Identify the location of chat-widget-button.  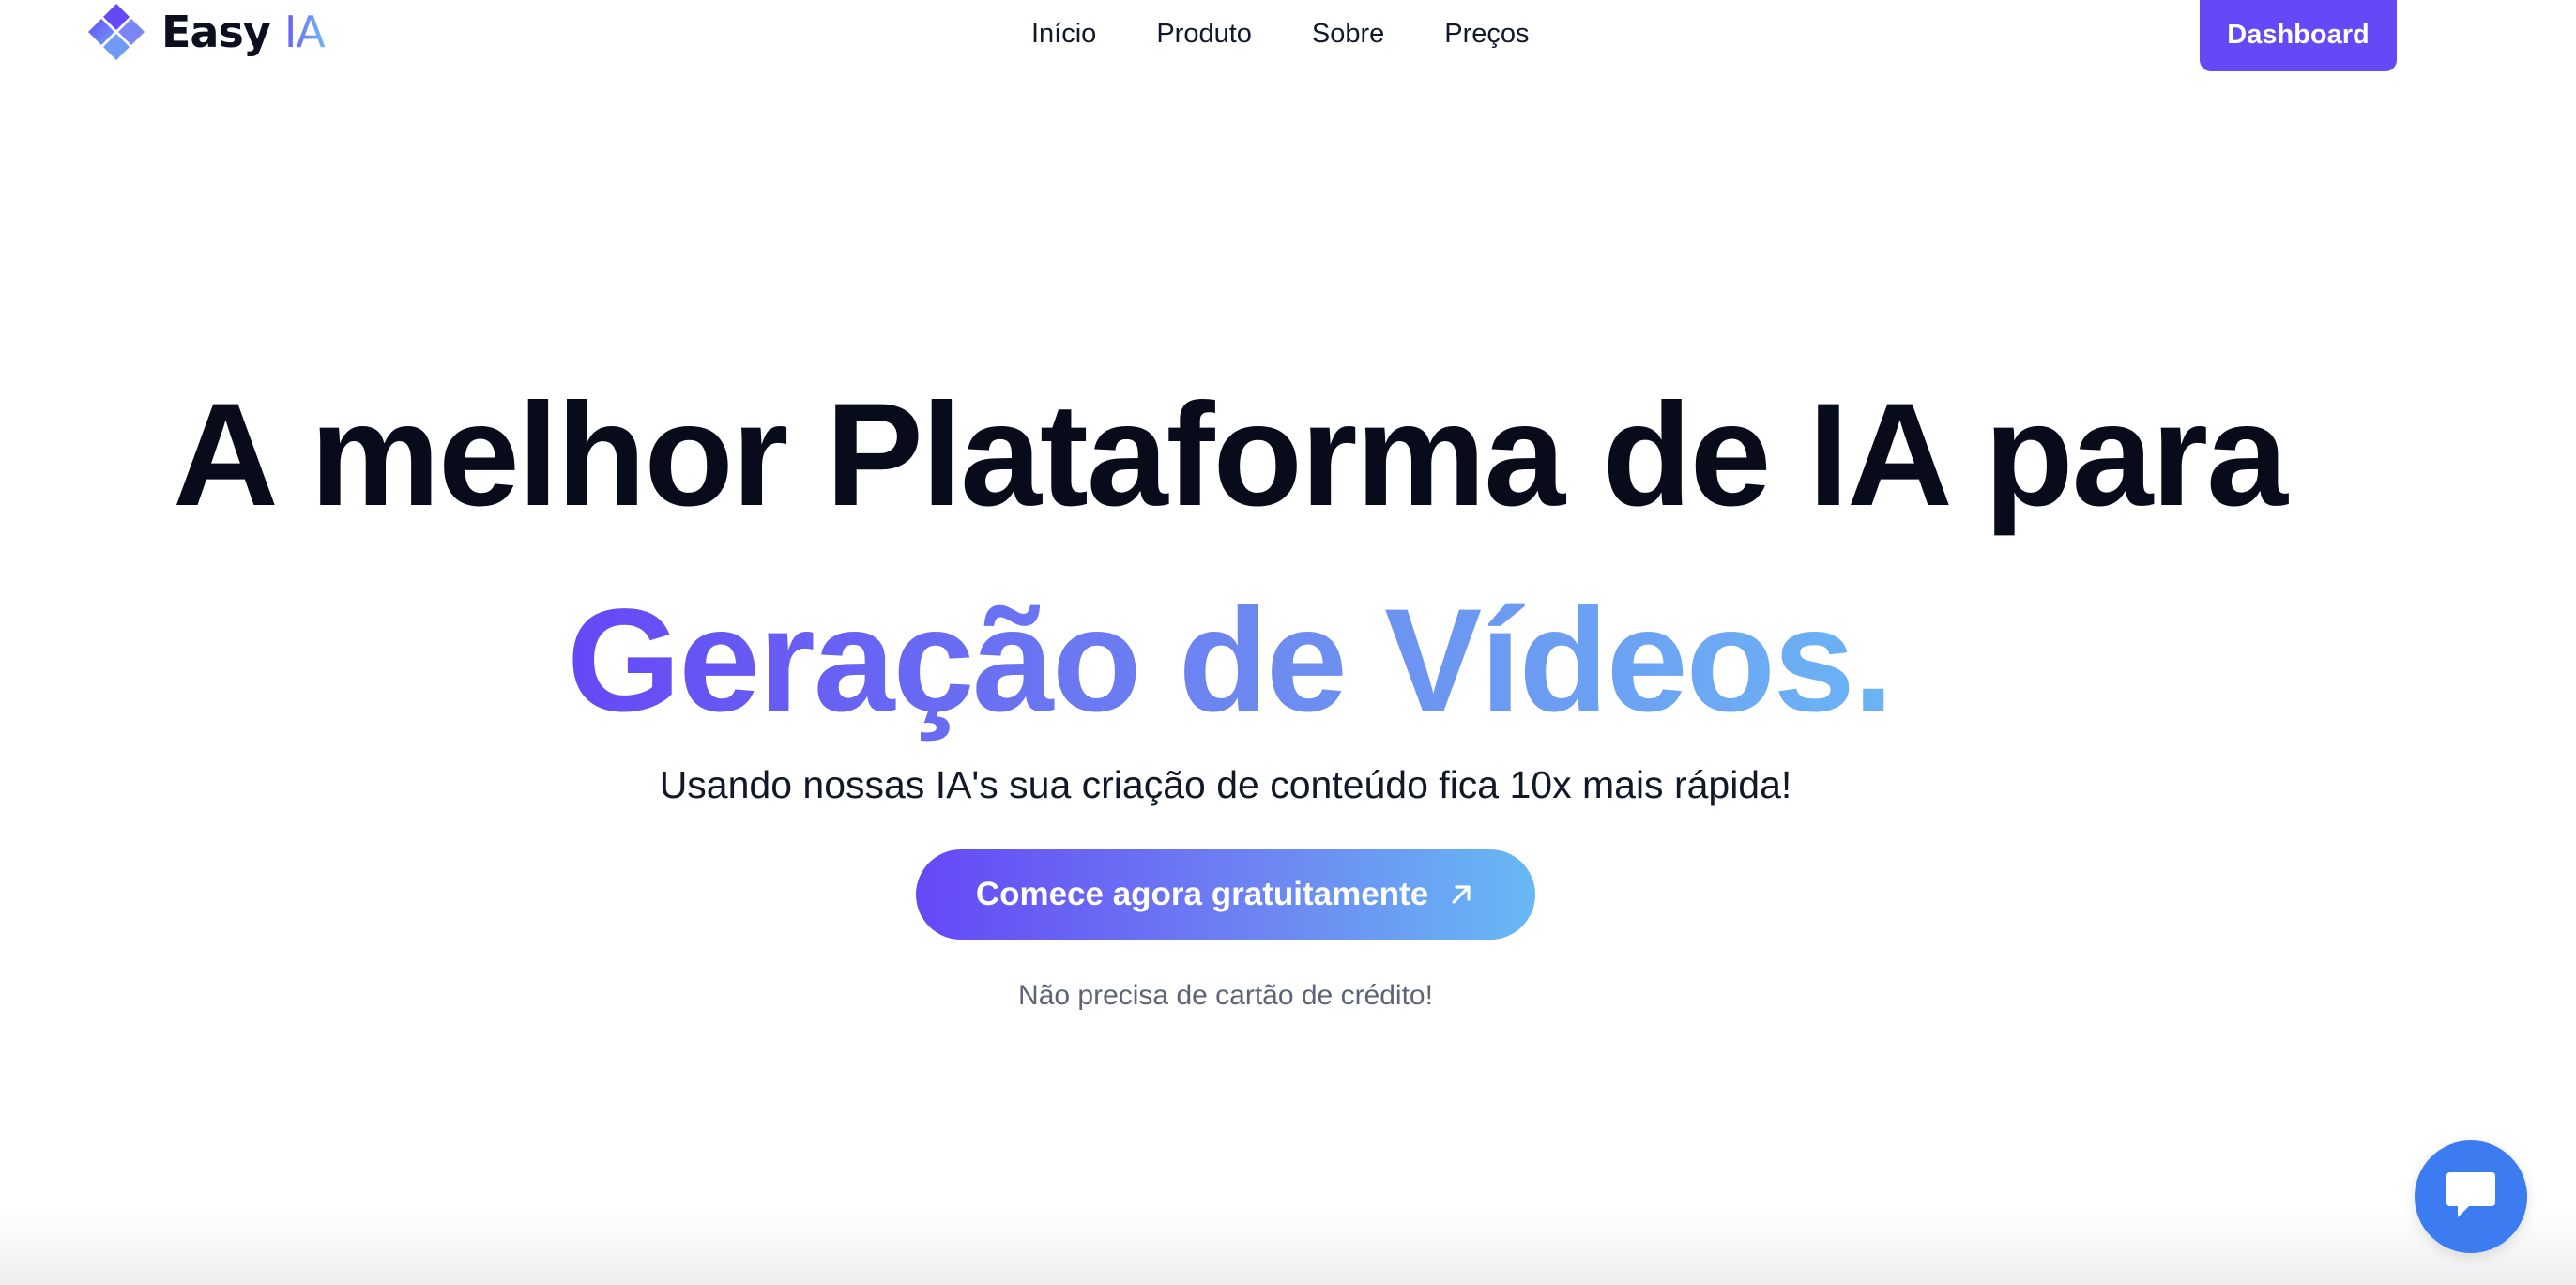
(2471, 1196).